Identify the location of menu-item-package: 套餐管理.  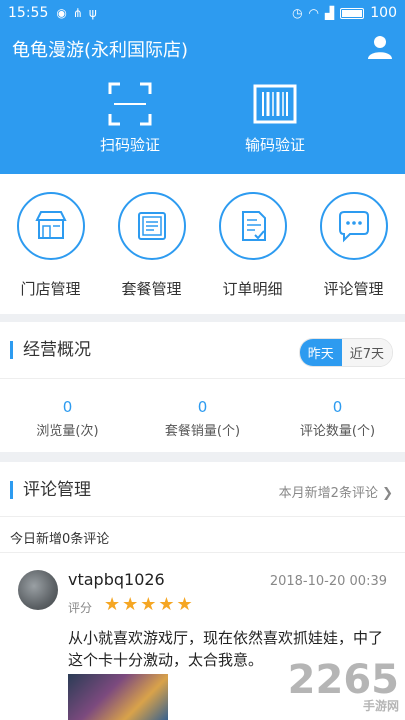
(151, 245).